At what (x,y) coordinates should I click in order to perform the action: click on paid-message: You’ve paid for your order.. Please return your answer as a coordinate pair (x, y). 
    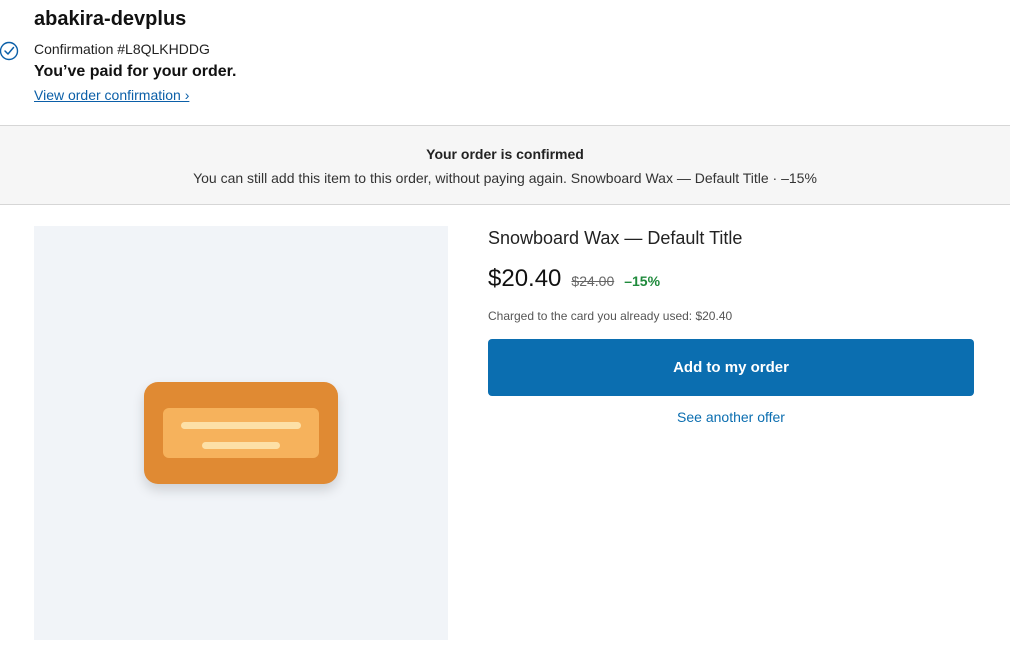
    Looking at the image, I should click on (135, 71).